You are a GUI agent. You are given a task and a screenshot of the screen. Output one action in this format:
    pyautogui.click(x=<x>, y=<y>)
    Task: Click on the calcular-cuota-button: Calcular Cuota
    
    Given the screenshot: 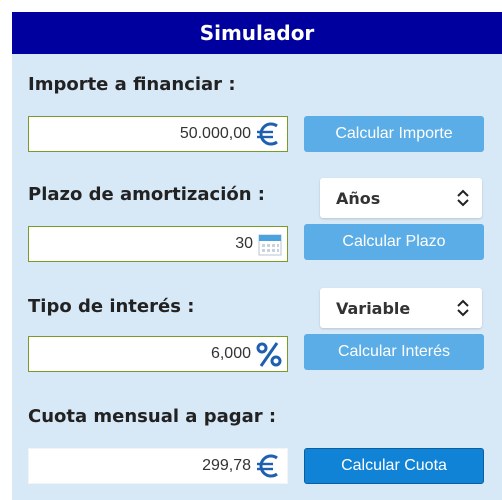 What is the action you would take?
    pyautogui.click(x=394, y=466)
    